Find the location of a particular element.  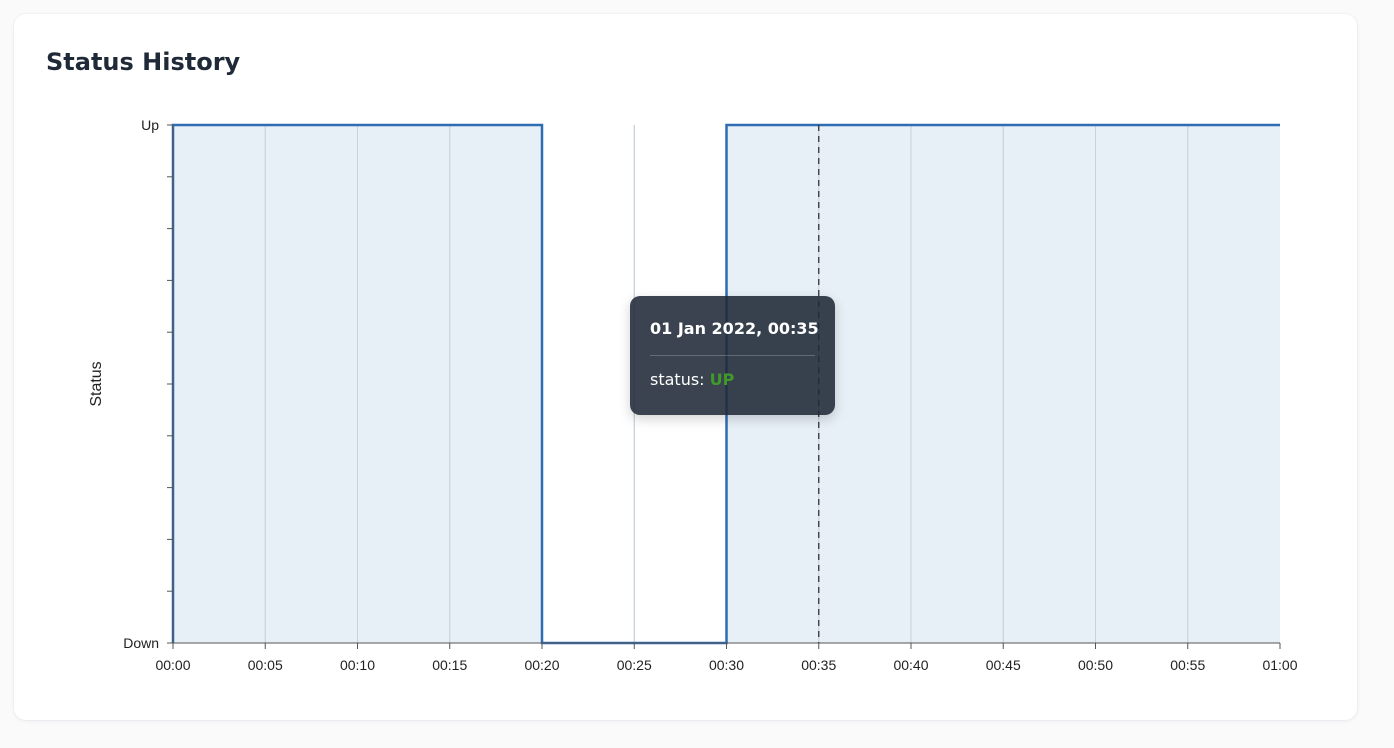

x-tick-label: 00:05 is located at coordinates (265, 665).